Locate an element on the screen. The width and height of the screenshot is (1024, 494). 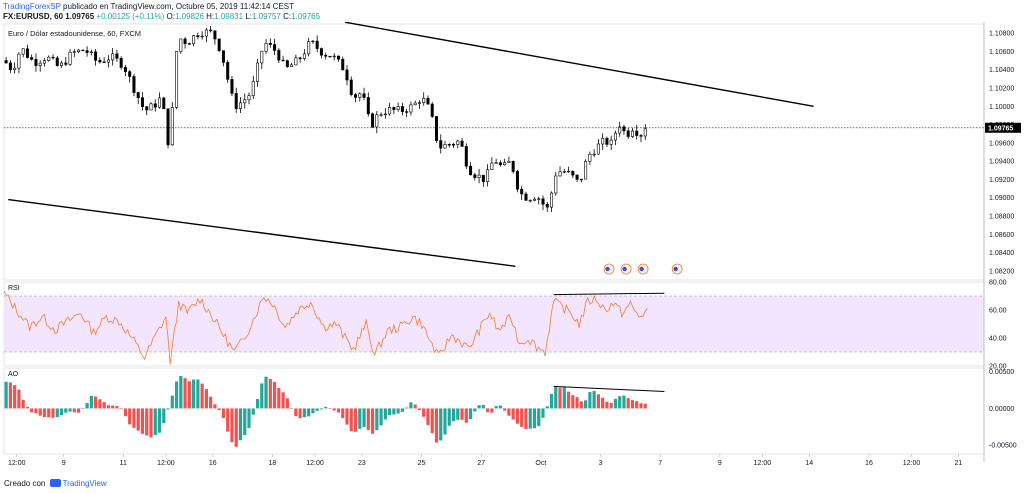
rsi-pane-title: RSI is located at coordinates (14, 288).